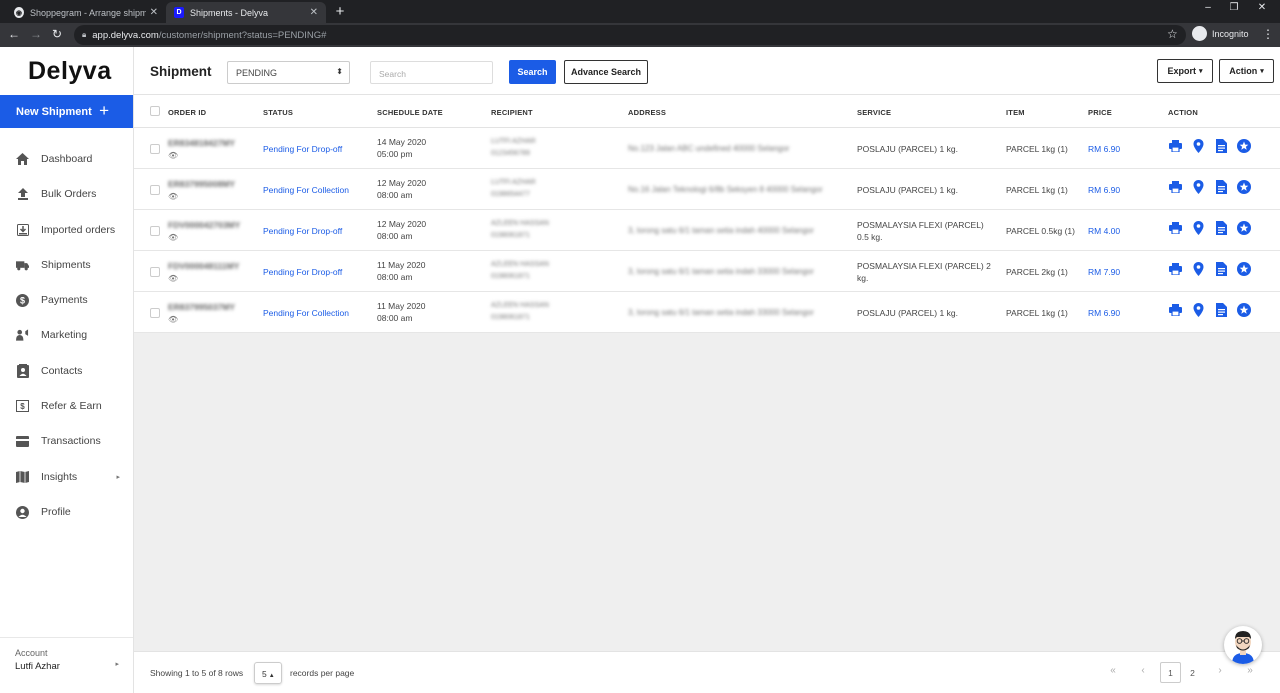 The width and height of the screenshot is (1280, 693). What do you see at coordinates (1246, 71) in the screenshot?
I see `action-button: Action ▾` at bounding box center [1246, 71].